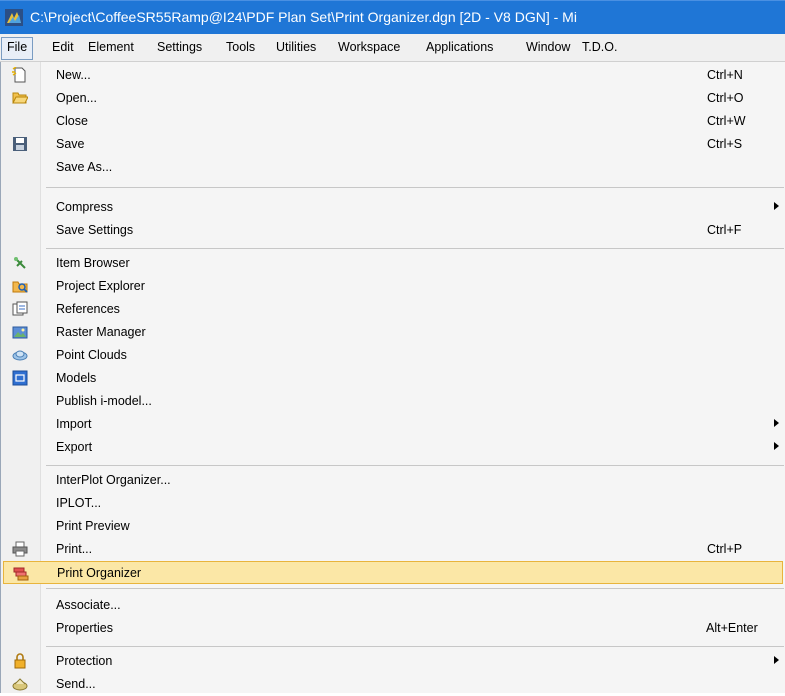 This screenshot has width=785, height=696. What do you see at coordinates (459, 47) in the screenshot?
I see `menu-applications: Applications` at bounding box center [459, 47].